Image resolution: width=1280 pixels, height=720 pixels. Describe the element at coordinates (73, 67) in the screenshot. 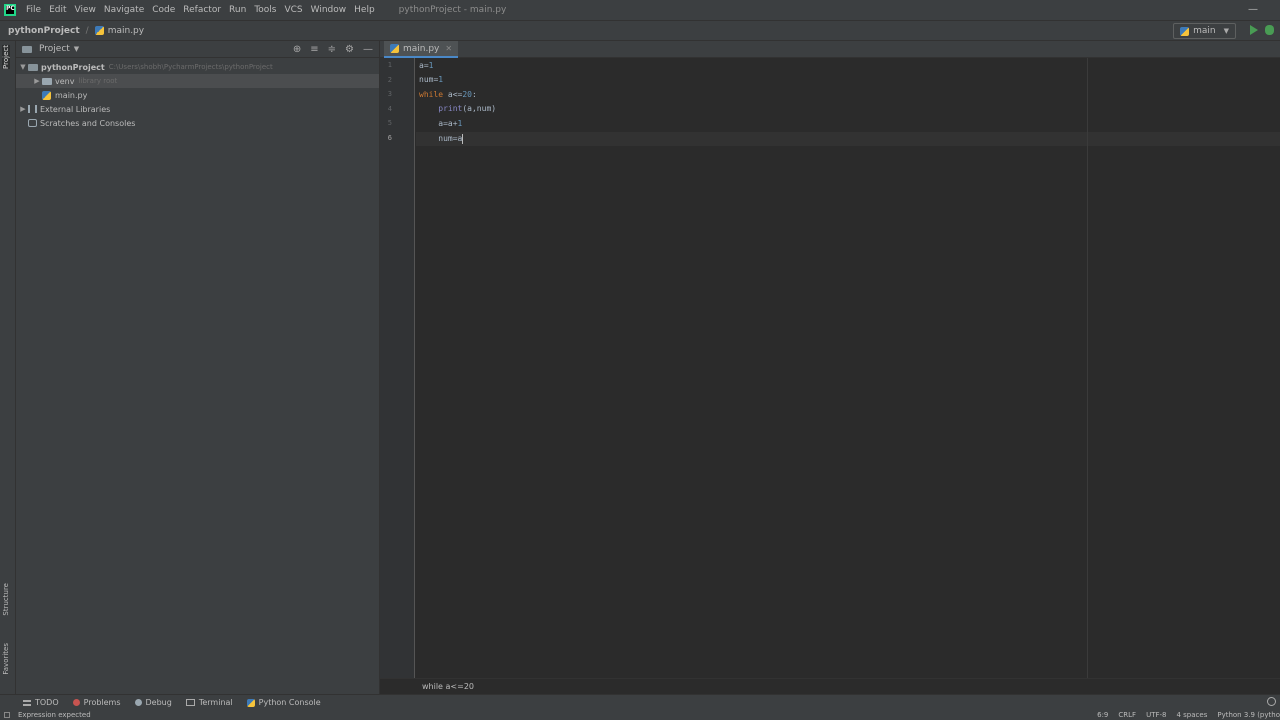

I see `tree-item-label: pythonProject` at that location.